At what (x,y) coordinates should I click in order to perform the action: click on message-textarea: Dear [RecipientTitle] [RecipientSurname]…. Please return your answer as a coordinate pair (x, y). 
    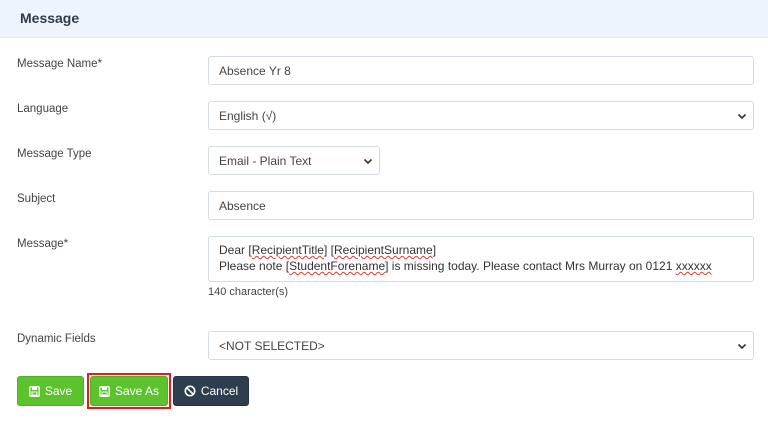
    Looking at the image, I should click on (481, 259).